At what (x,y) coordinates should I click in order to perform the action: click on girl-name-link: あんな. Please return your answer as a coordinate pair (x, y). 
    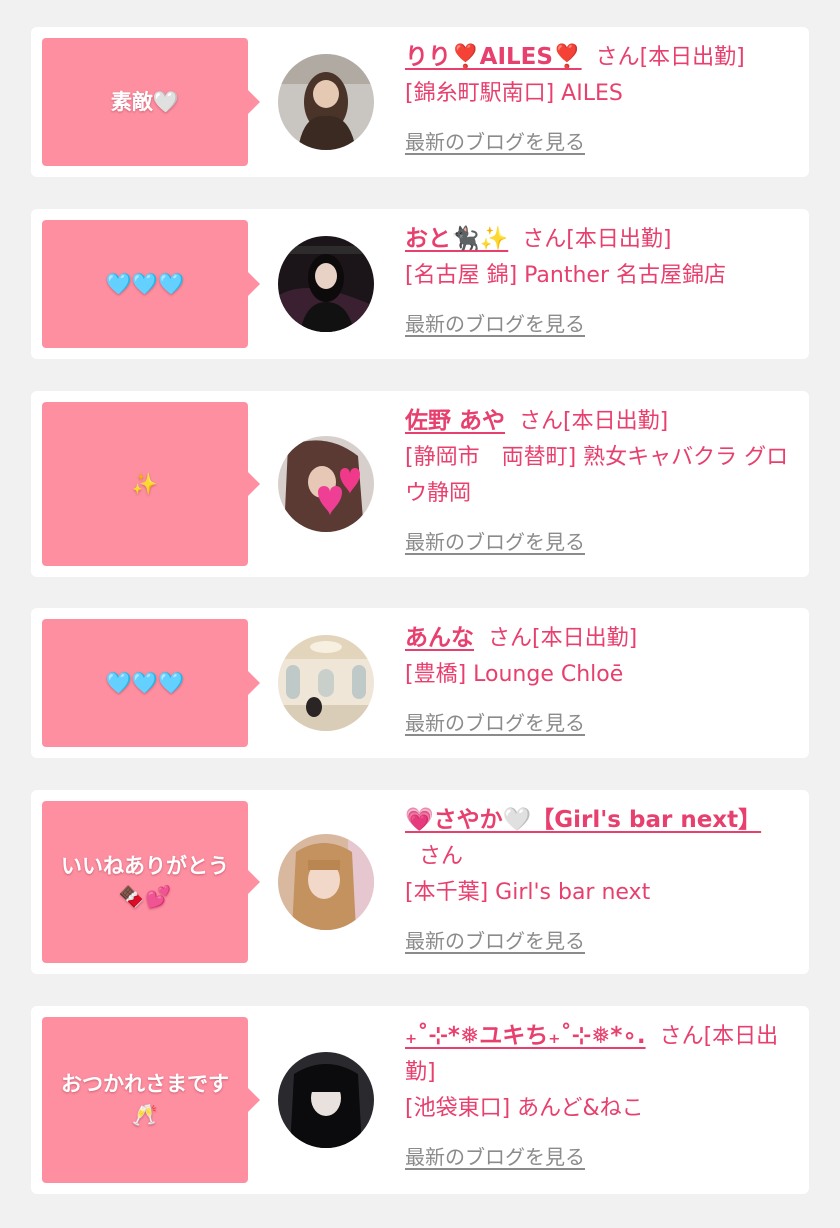
    Looking at the image, I should click on (439, 638).